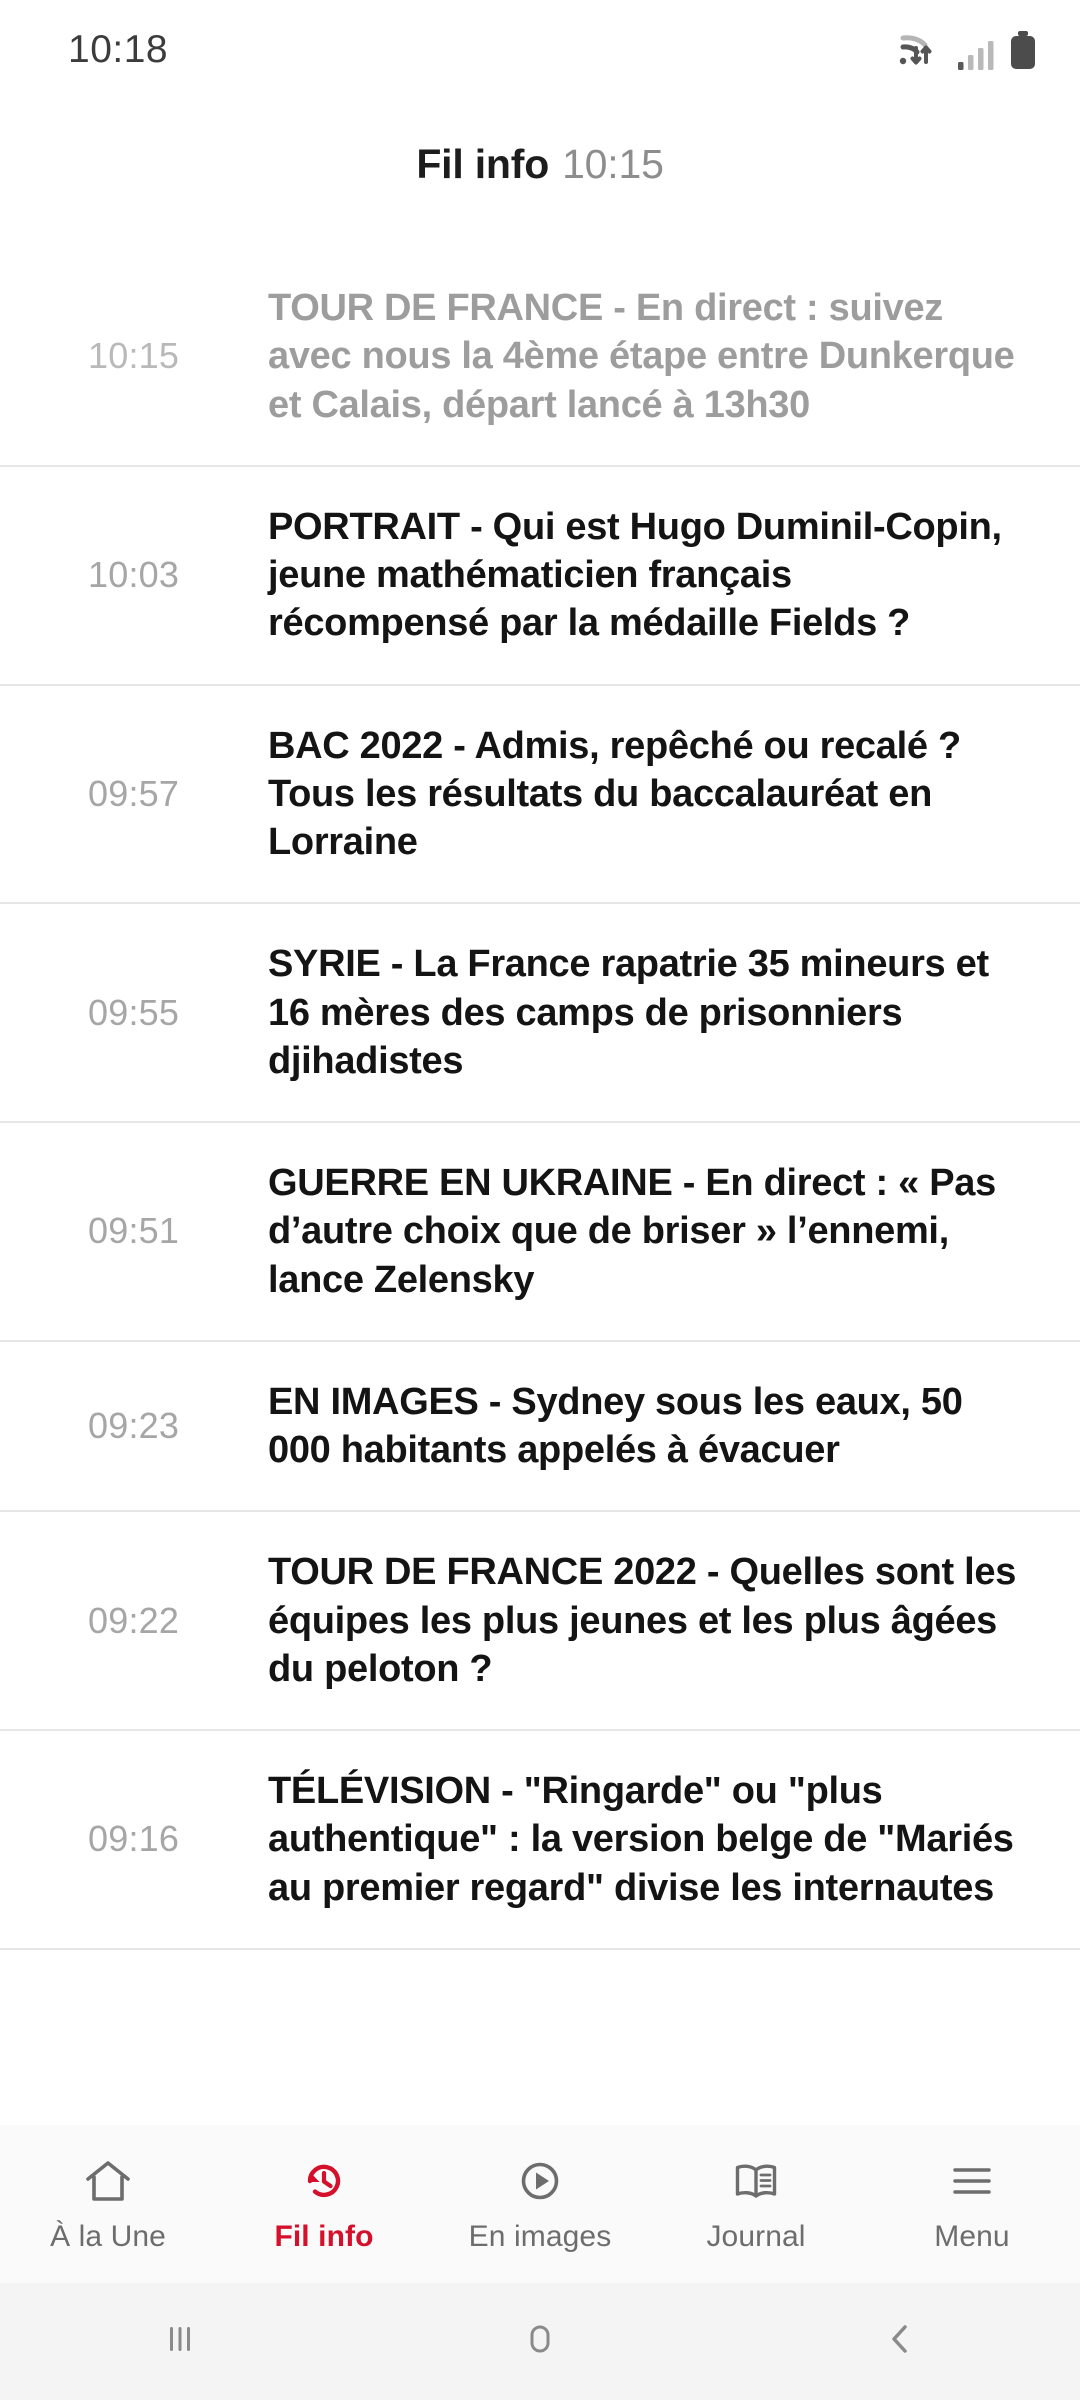  I want to click on tab-fil-info: Fil info, so click(324, 2204).